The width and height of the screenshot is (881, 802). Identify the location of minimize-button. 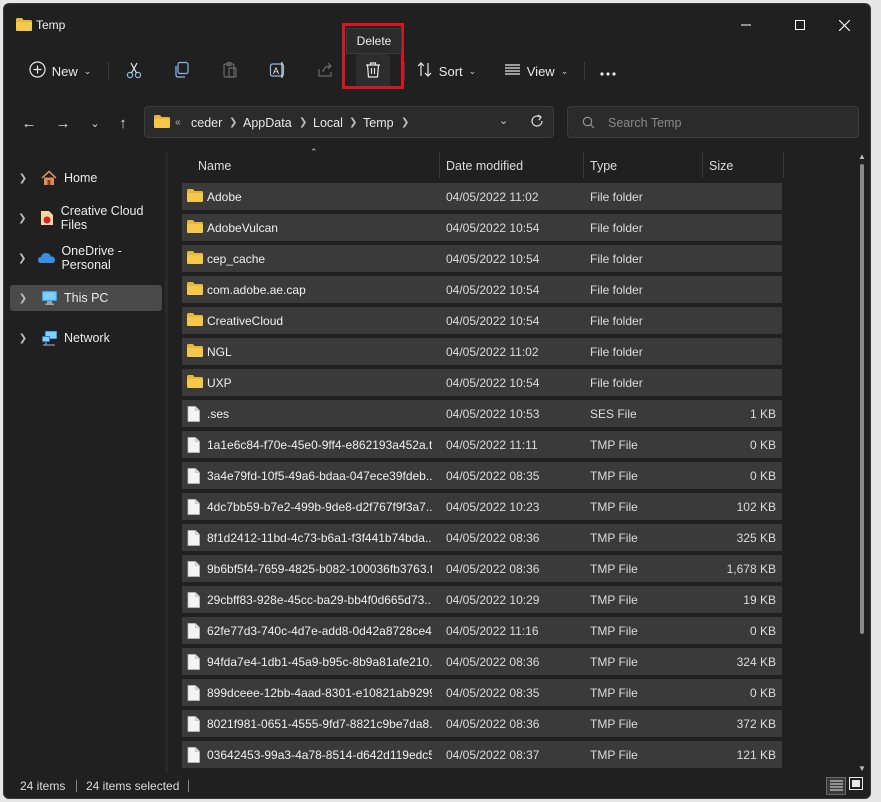
(746, 25).